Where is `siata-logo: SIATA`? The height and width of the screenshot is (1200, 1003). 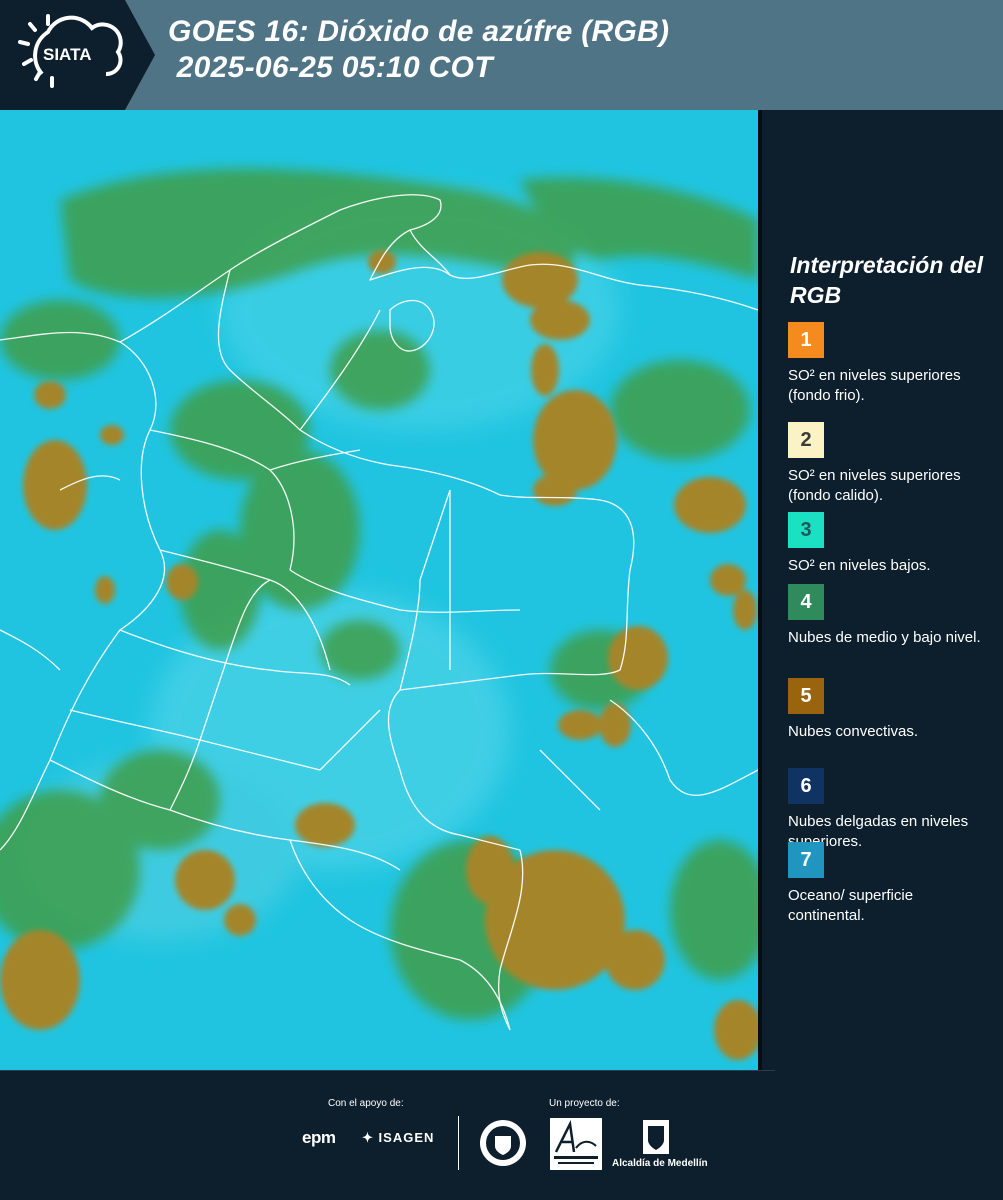 siata-logo: SIATA is located at coordinates (77, 55).